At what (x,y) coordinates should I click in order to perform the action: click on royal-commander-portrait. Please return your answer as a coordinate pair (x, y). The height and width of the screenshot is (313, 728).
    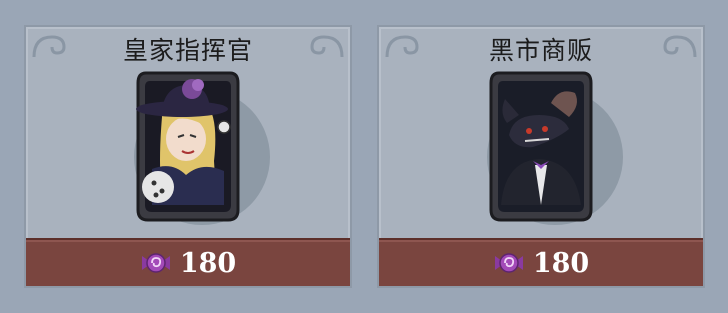
    Looking at the image, I should click on (188, 146).